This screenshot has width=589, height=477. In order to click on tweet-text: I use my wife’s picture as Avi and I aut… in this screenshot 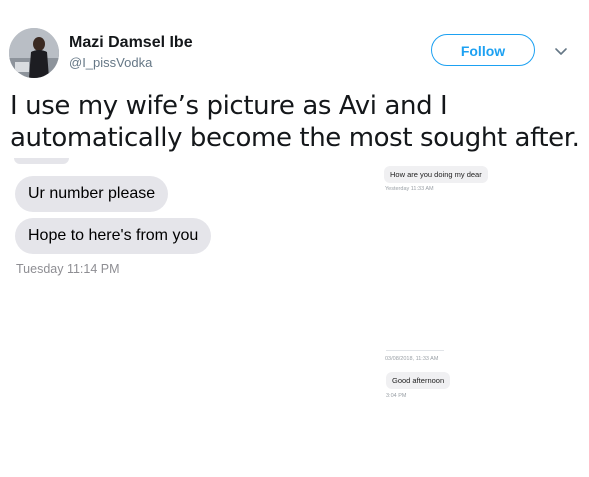, I will do `click(295, 122)`.